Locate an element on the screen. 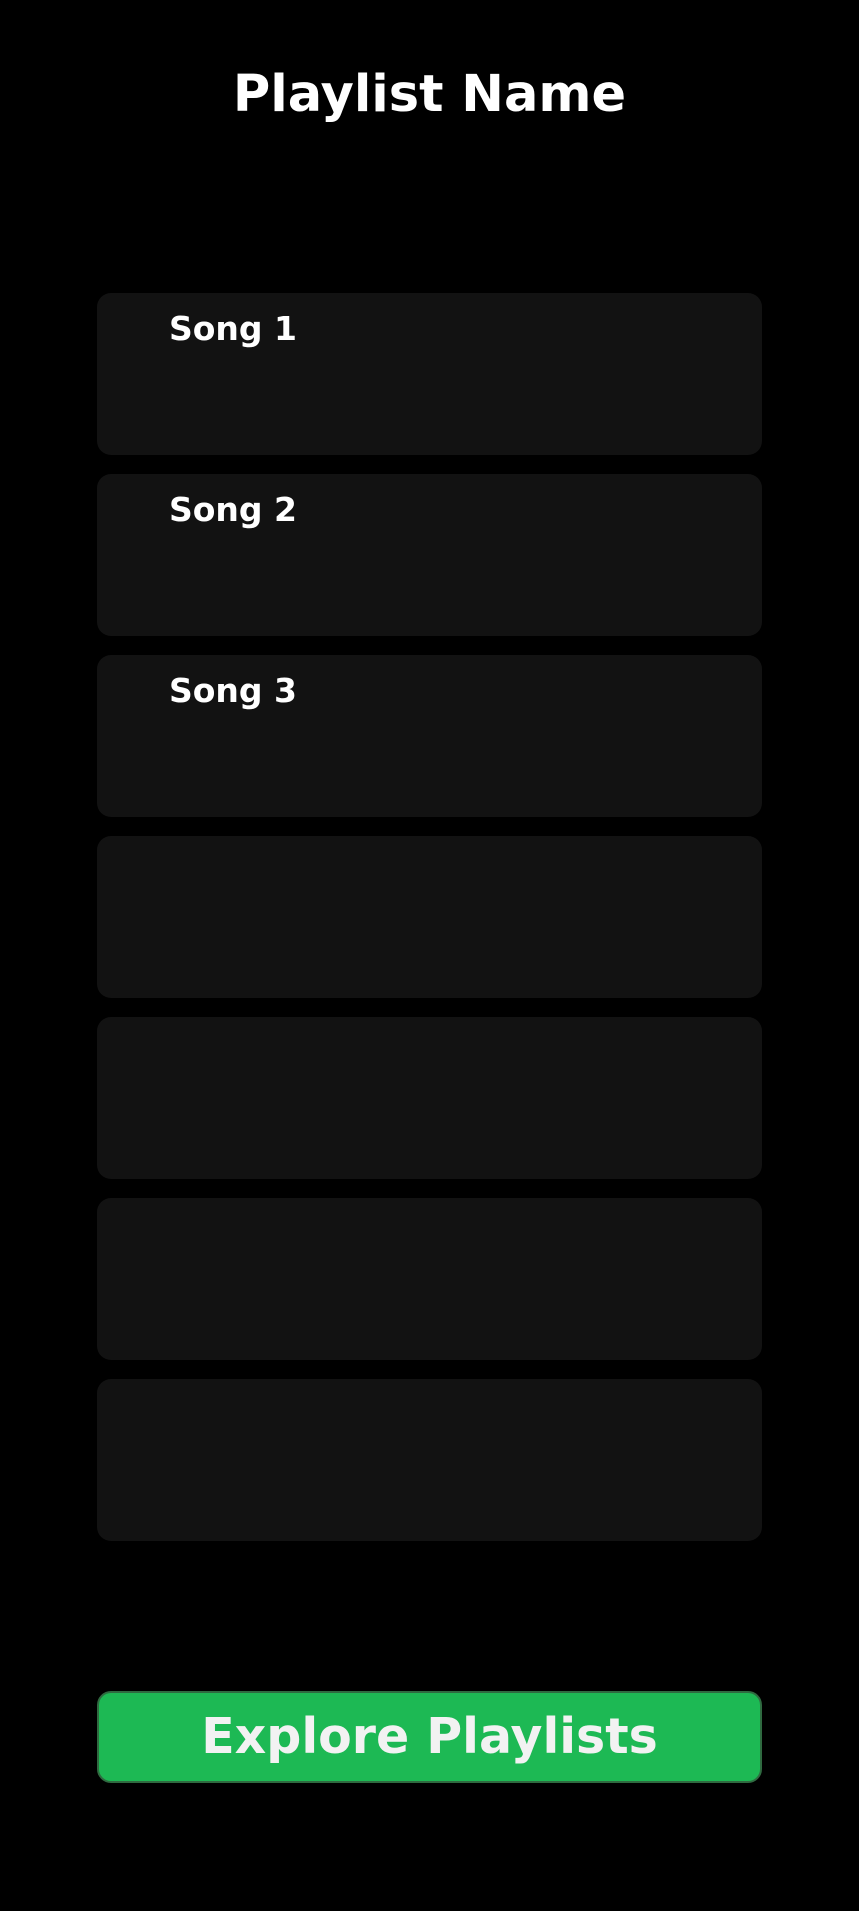  song-card-2: Song 2 is located at coordinates (429, 555).